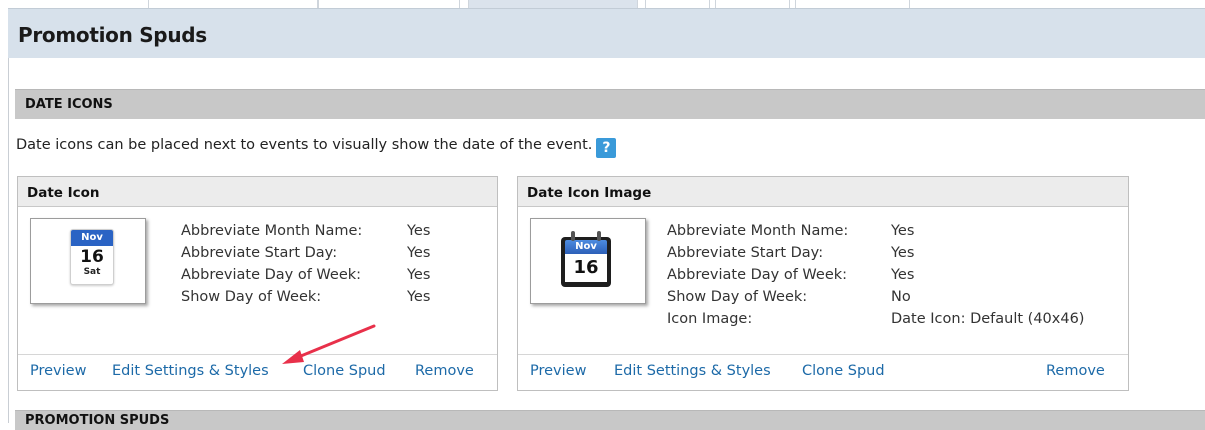 The width and height of the screenshot is (1205, 430). Describe the element at coordinates (69, 104) in the screenshot. I see `section-title: DATE ICONS` at that location.